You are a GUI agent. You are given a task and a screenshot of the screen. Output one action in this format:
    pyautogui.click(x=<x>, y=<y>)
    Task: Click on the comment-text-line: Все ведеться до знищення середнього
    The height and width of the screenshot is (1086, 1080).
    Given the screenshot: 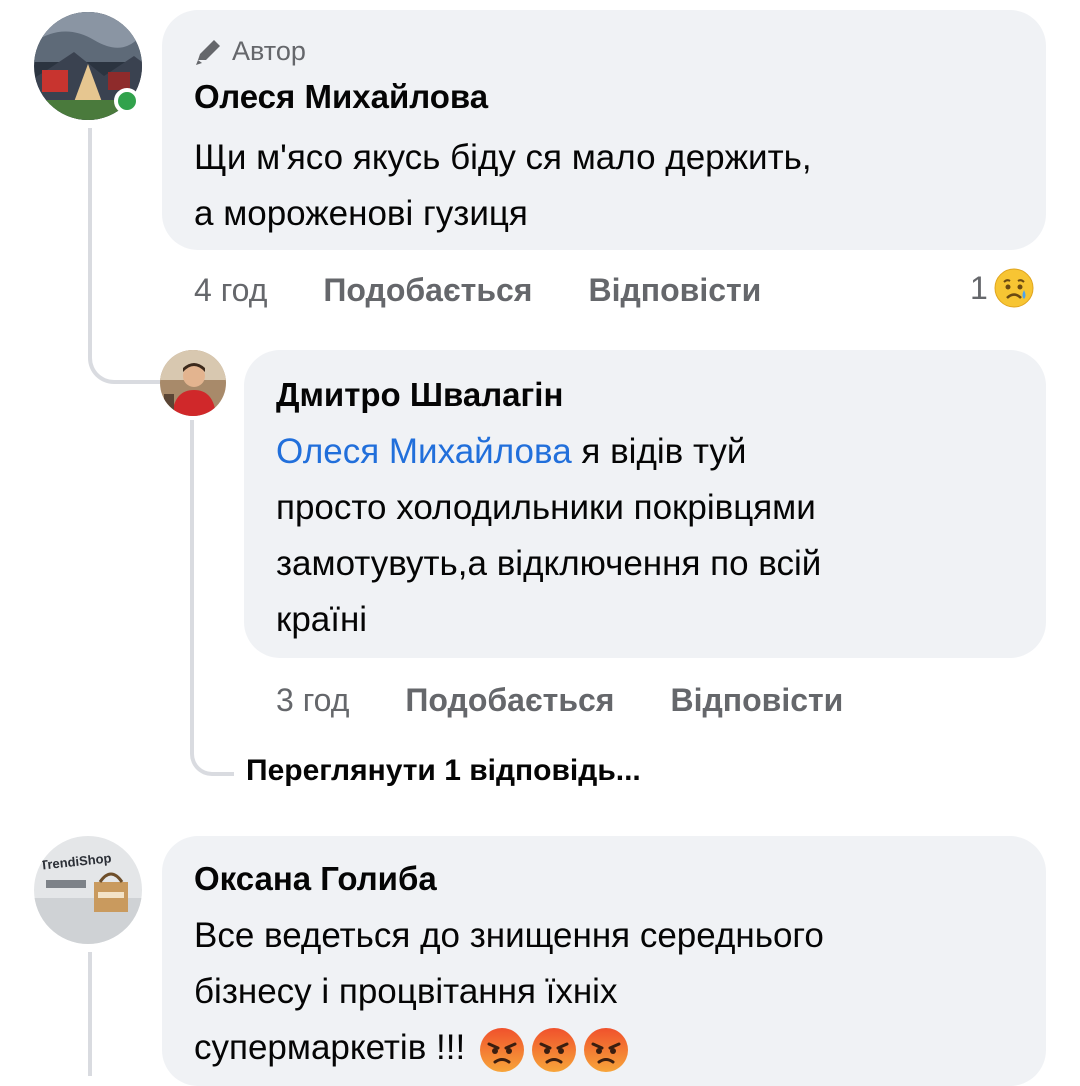 What is the action you would take?
    pyautogui.click(x=509, y=935)
    